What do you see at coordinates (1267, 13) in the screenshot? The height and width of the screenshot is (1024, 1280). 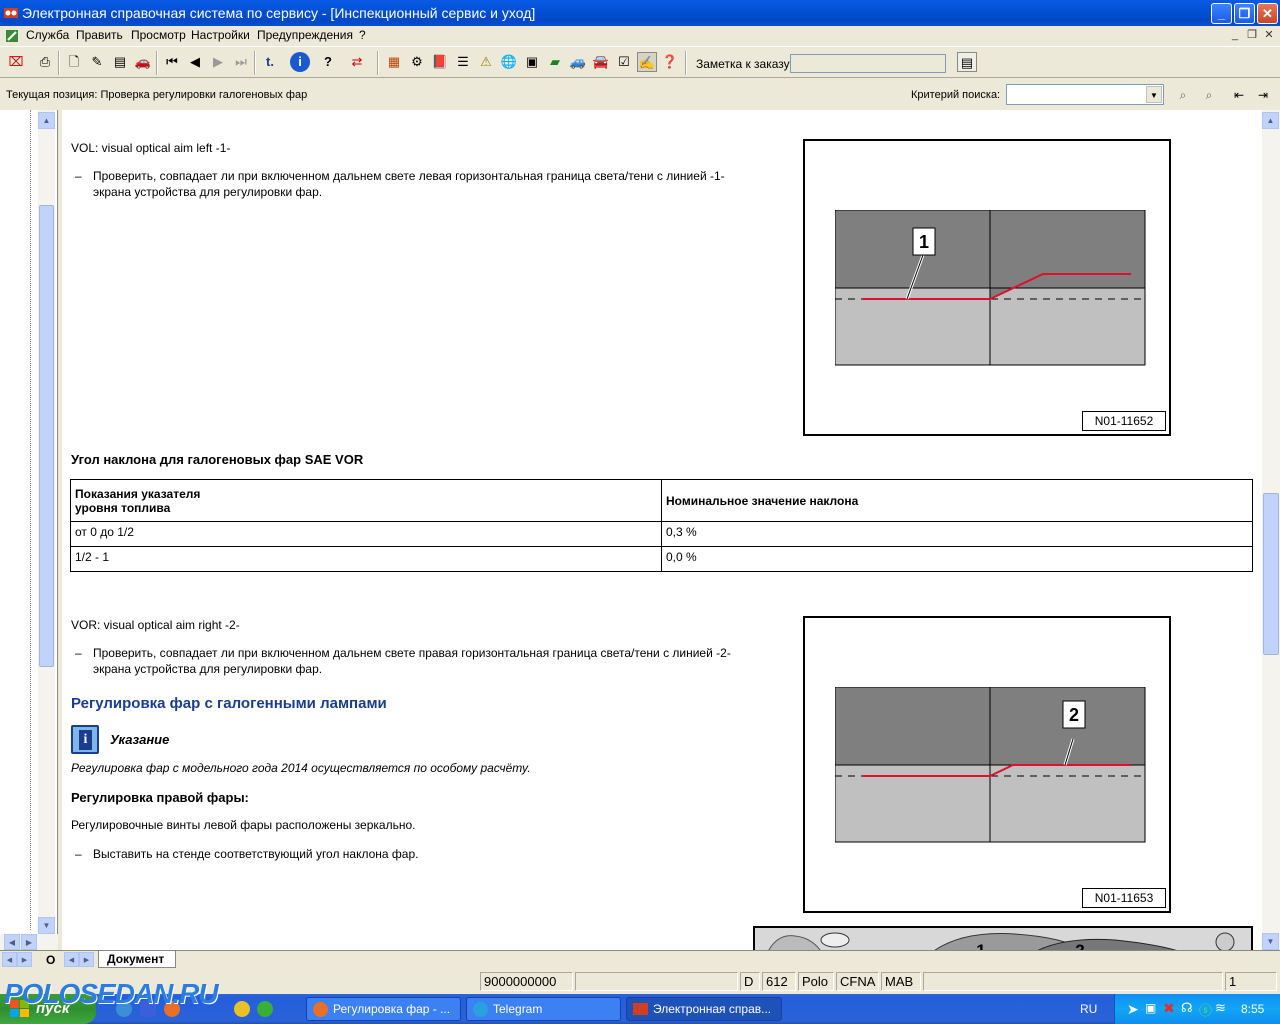 I see `close-button: ✕` at bounding box center [1267, 13].